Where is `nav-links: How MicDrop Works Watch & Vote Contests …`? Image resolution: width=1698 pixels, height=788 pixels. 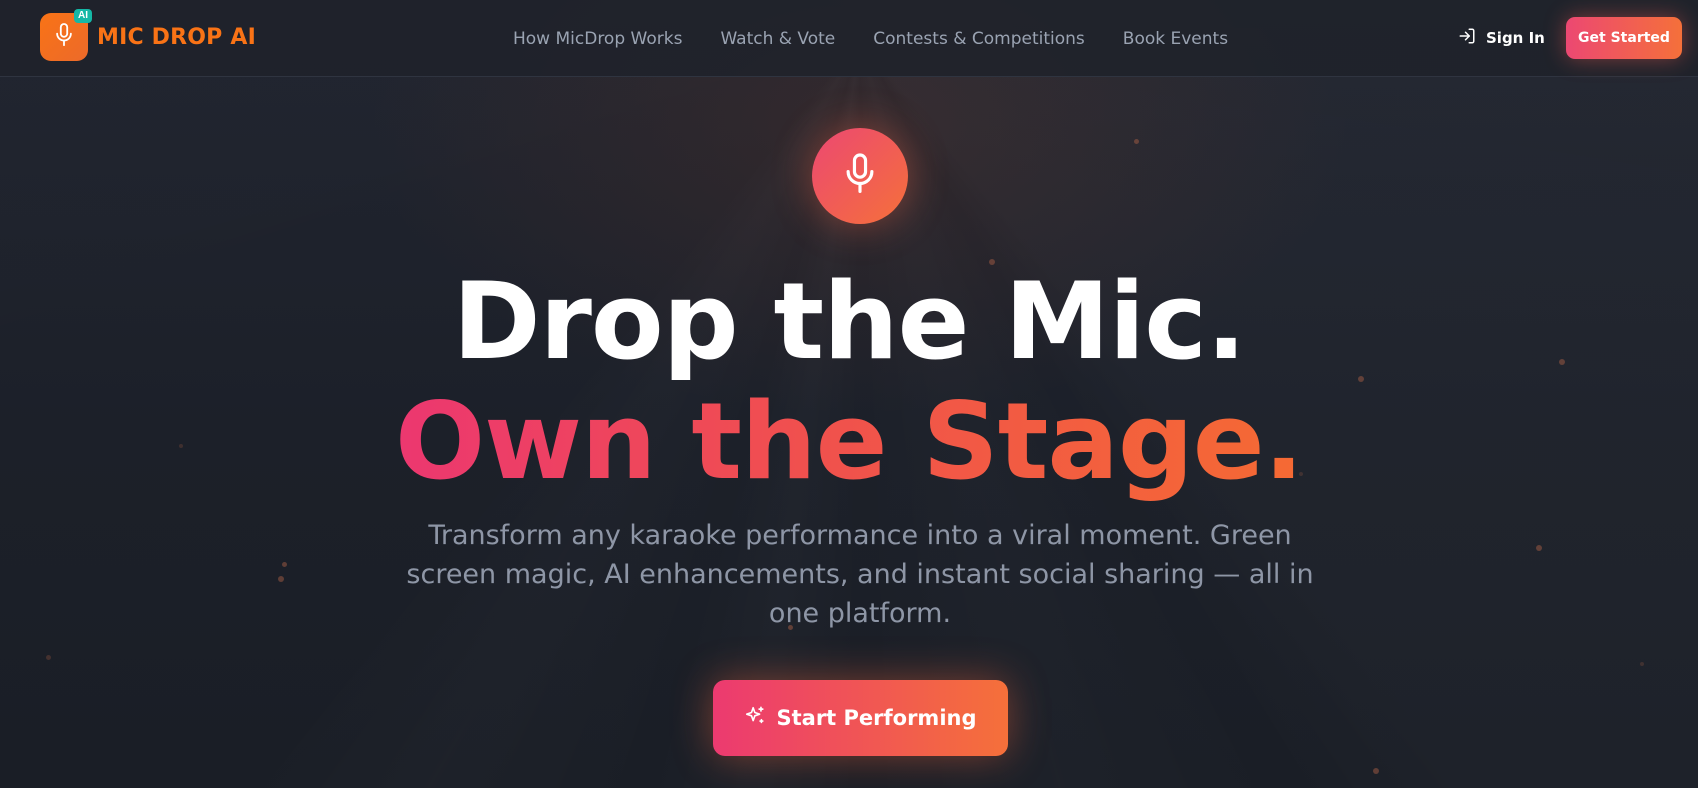
nav-links: How MicDrop Works Watch & Vote Contests … is located at coordinates (889, 38).